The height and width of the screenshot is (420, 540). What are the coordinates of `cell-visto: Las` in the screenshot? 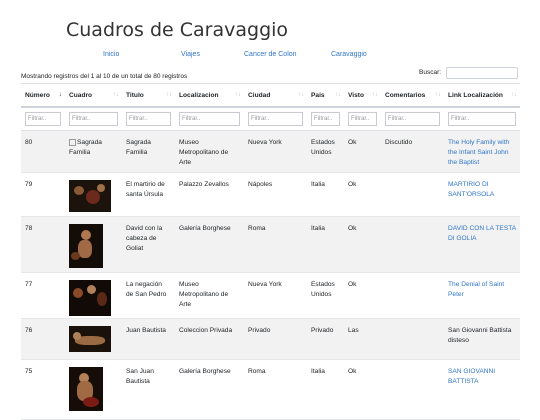 It's located at (362, 339).